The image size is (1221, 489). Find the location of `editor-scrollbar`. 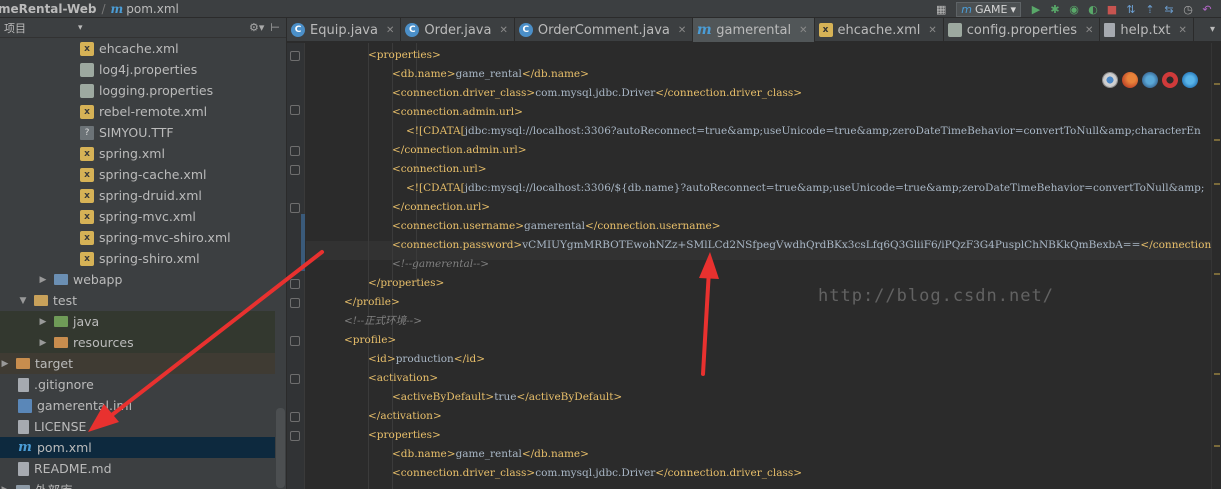

editor-scrollbar is located at coordinates (1216, 266).